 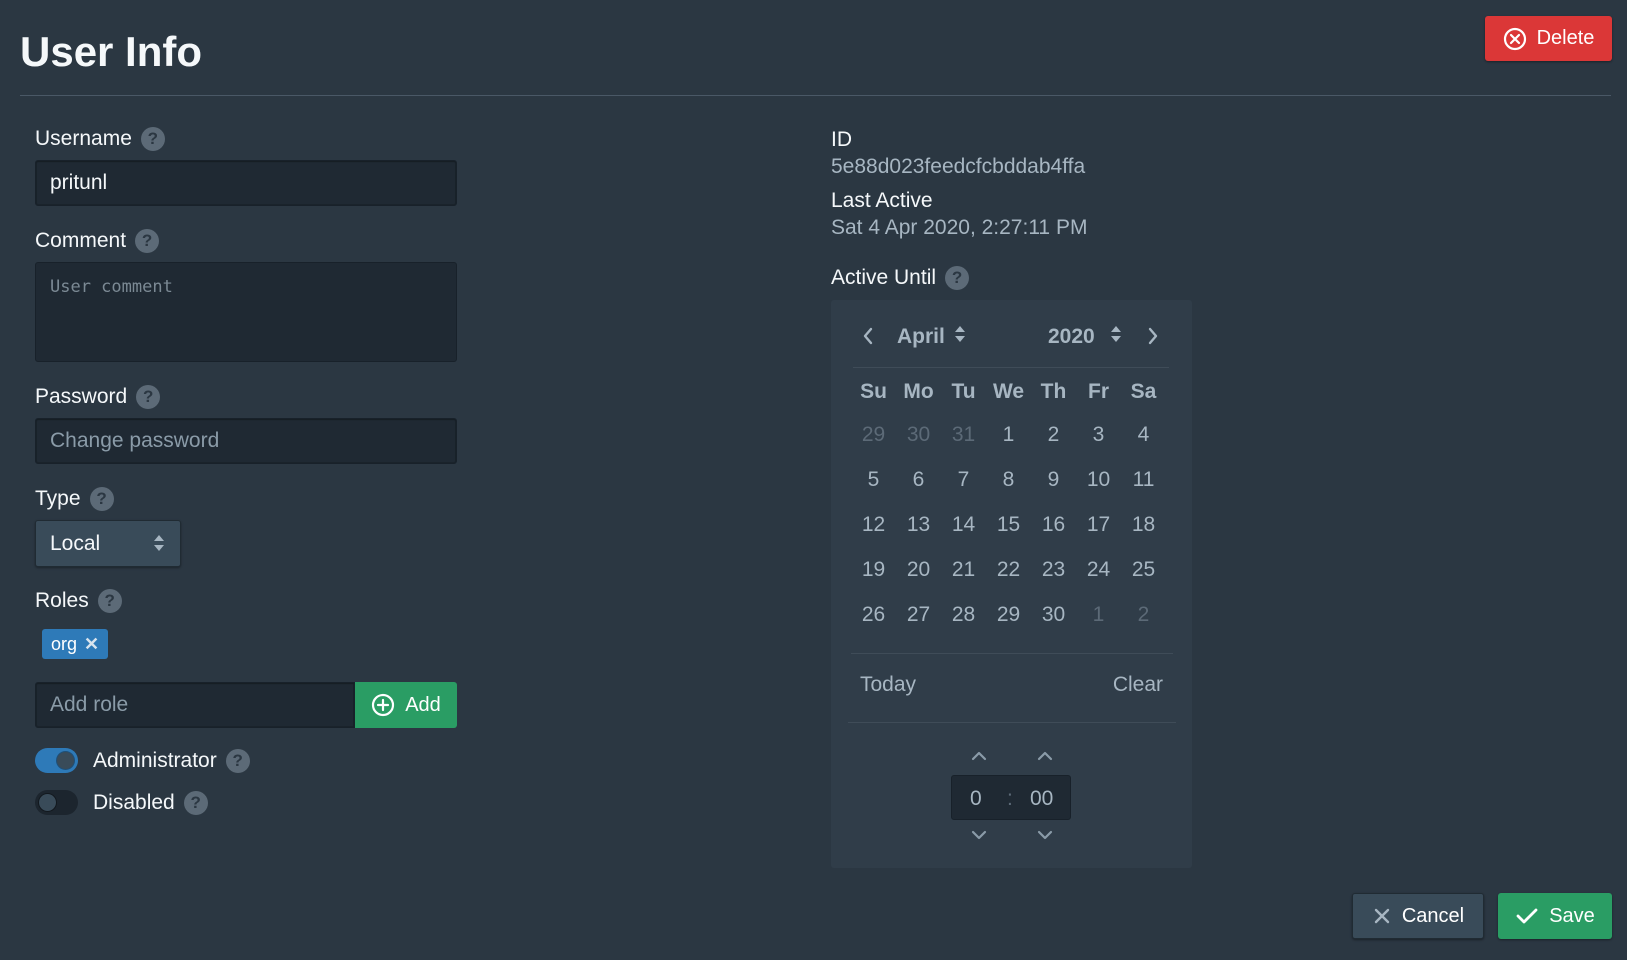 I want to click on type-select-value: Local, so click(x=75, y=543).